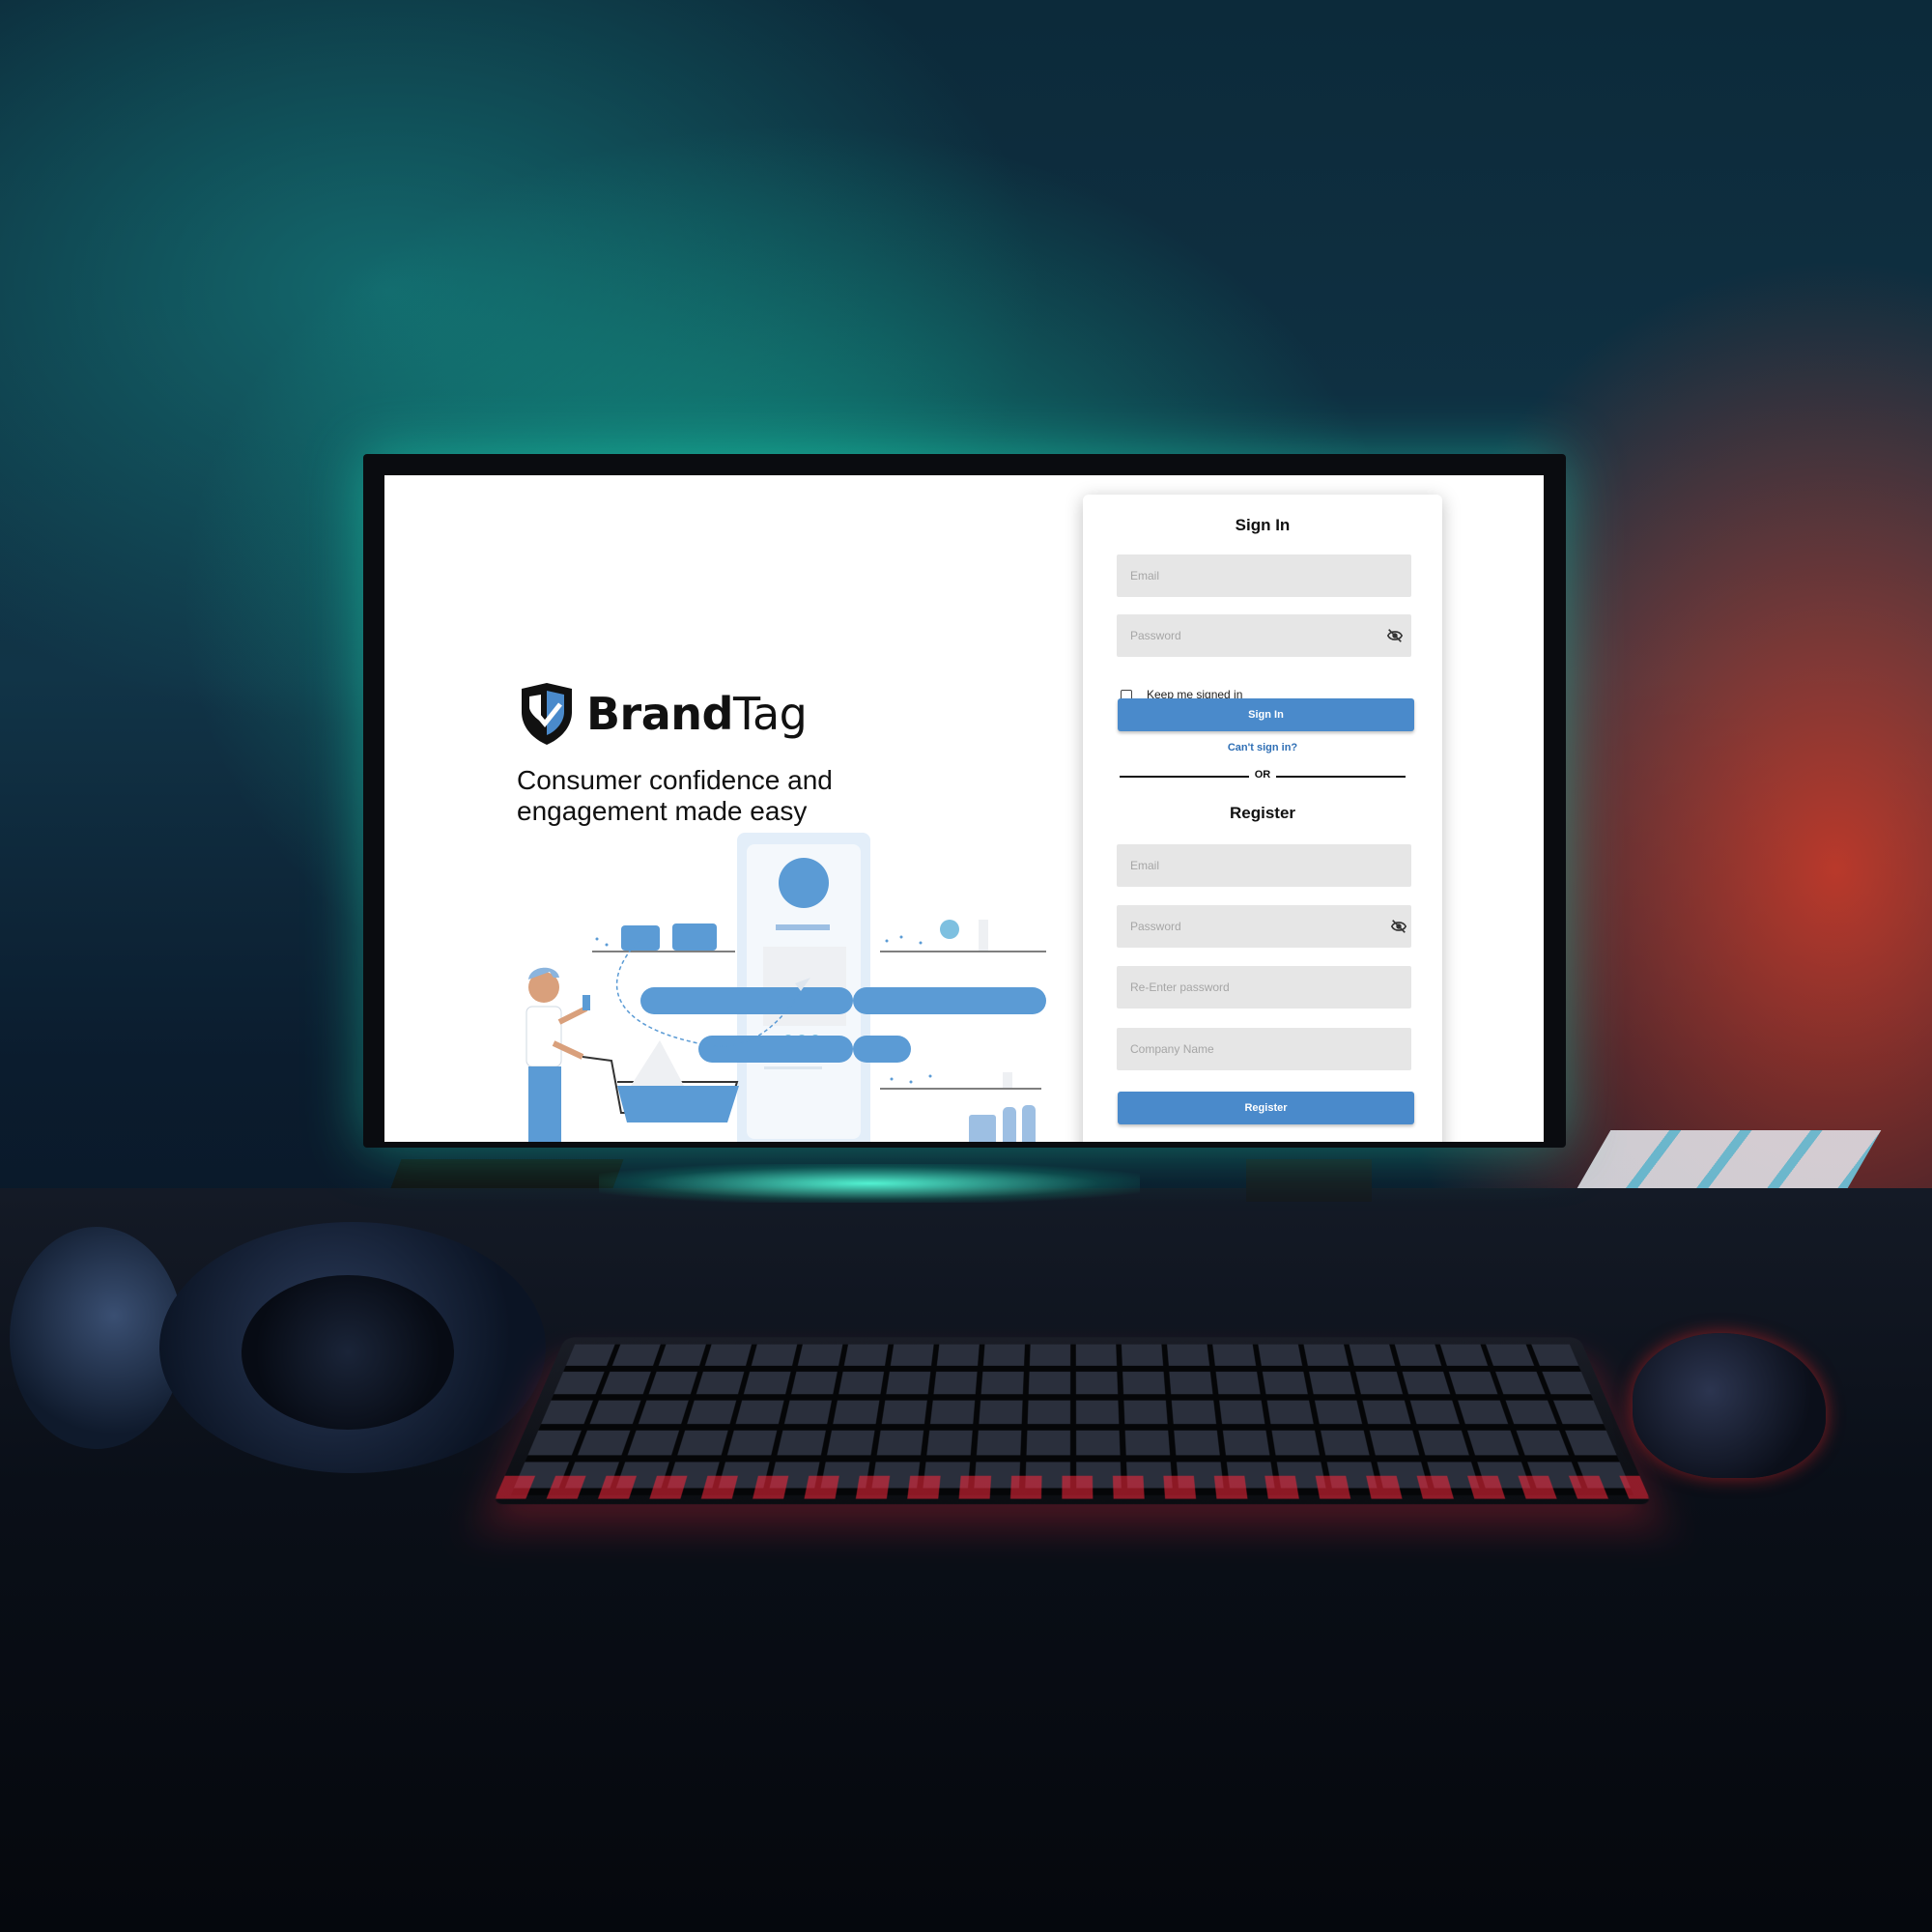 The height and width of the screenshot is (1932, 1932). What do you see at coordinates (1262, 775) in the screenshot?
I see `divider-or: OR` at bounding box center [1262, 775].